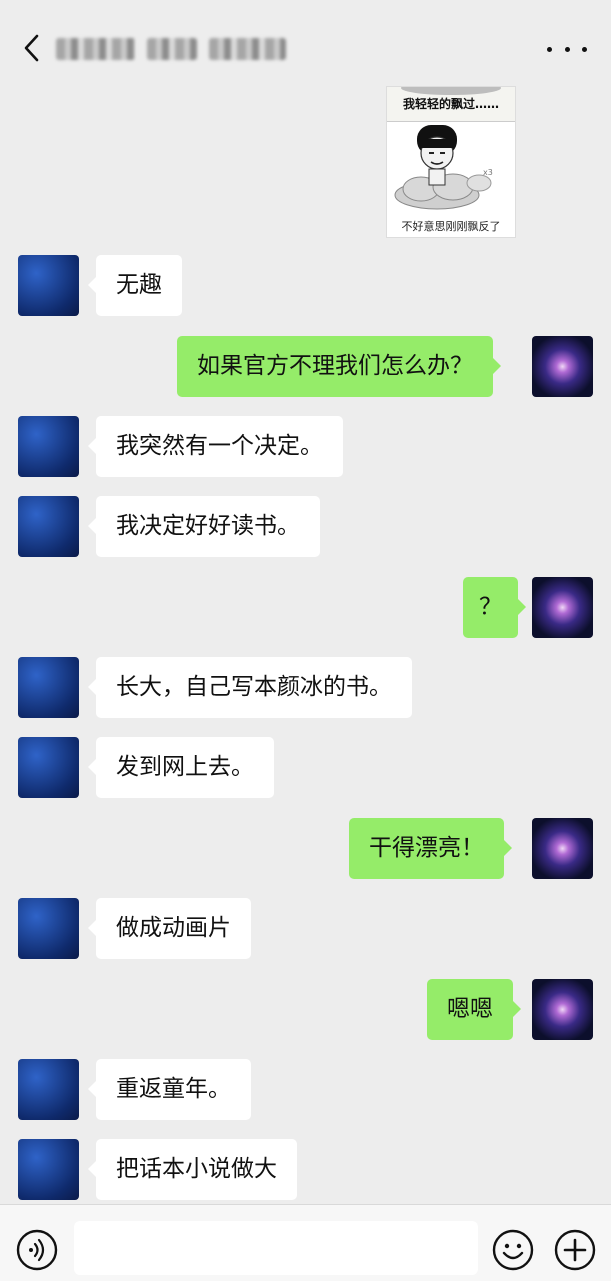  Describe the element at coordinates (305, 1010) in the screenshot. I see `message-row: 嗯嗯` at that location.